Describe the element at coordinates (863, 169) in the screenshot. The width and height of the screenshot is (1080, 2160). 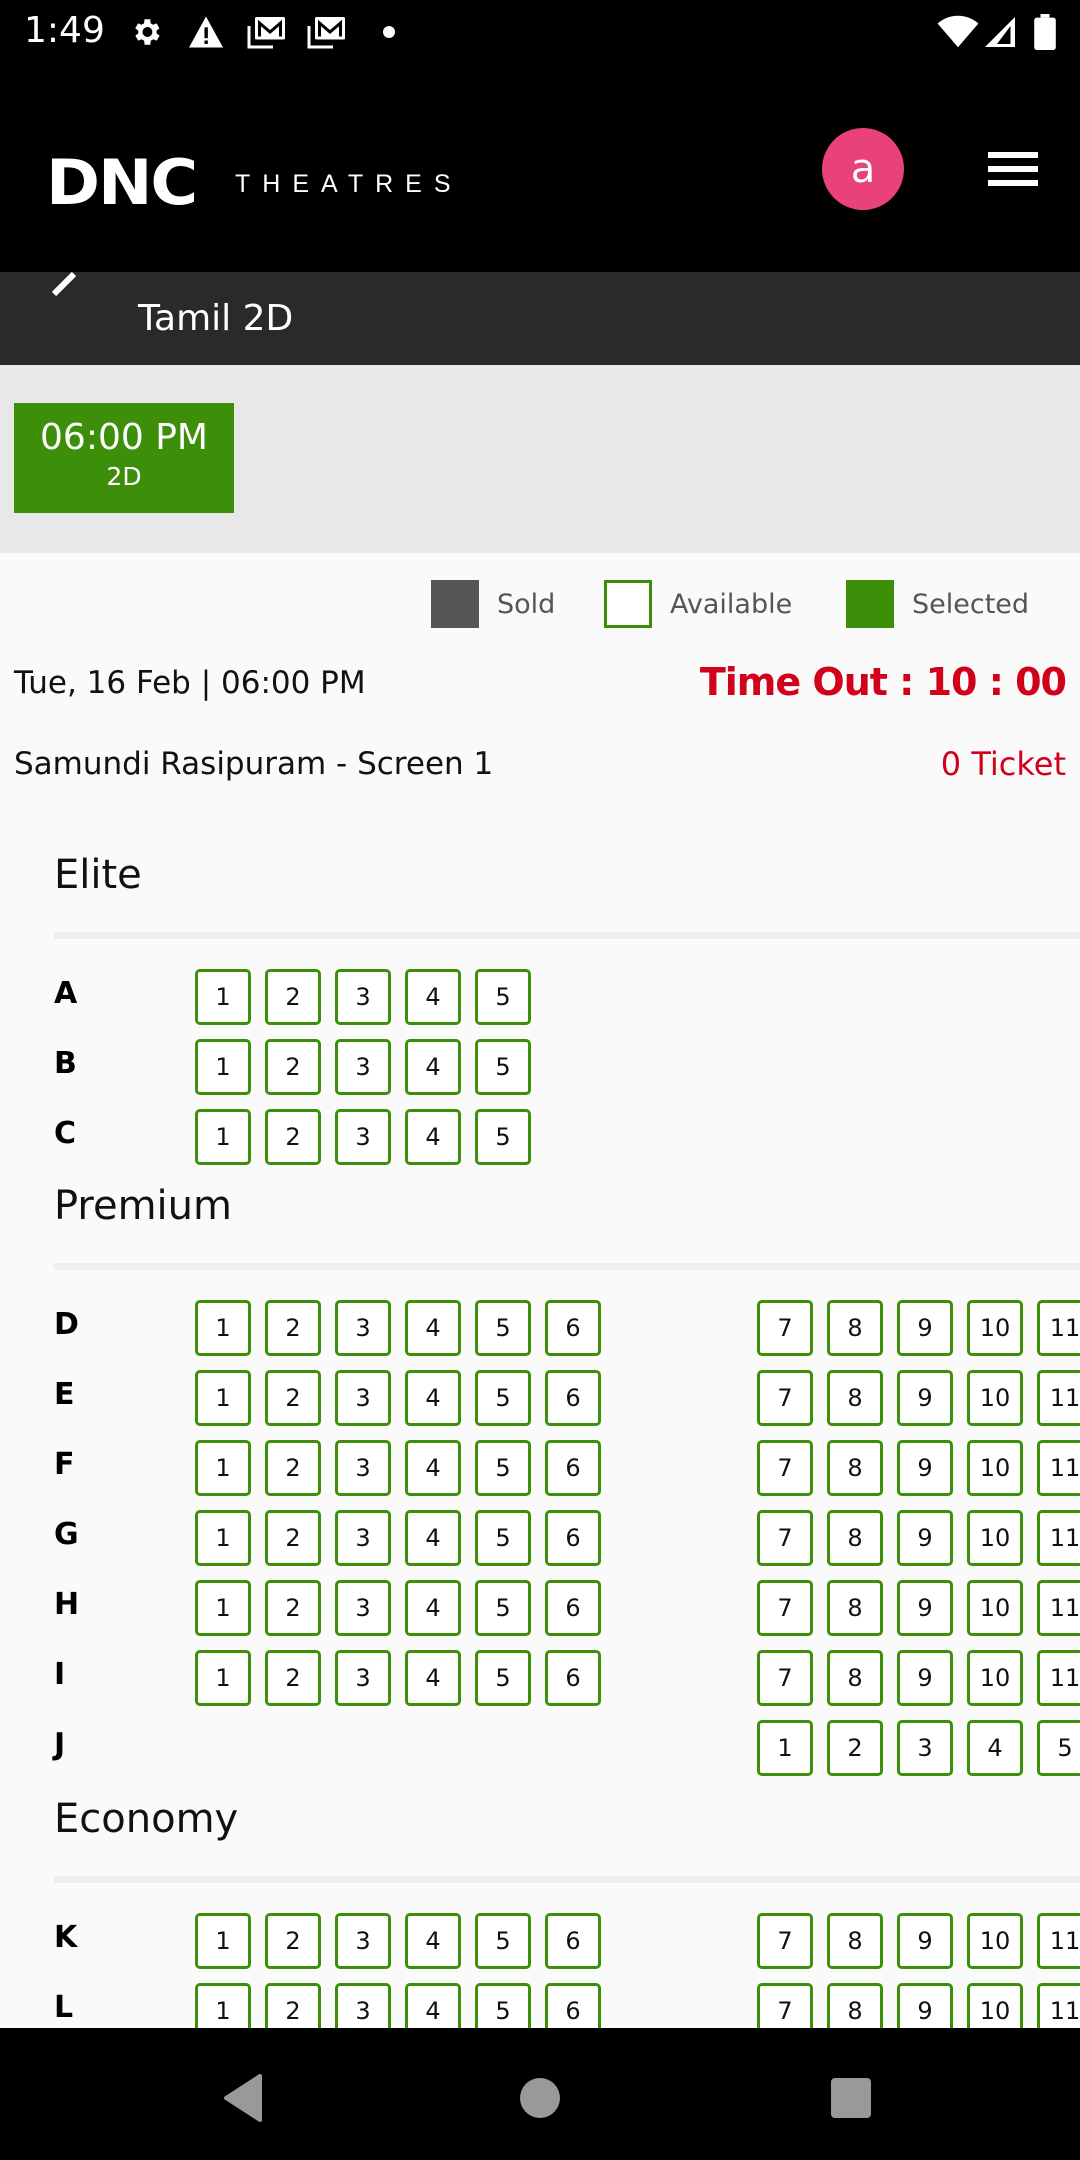
I see `user-avatar: a` at that location.